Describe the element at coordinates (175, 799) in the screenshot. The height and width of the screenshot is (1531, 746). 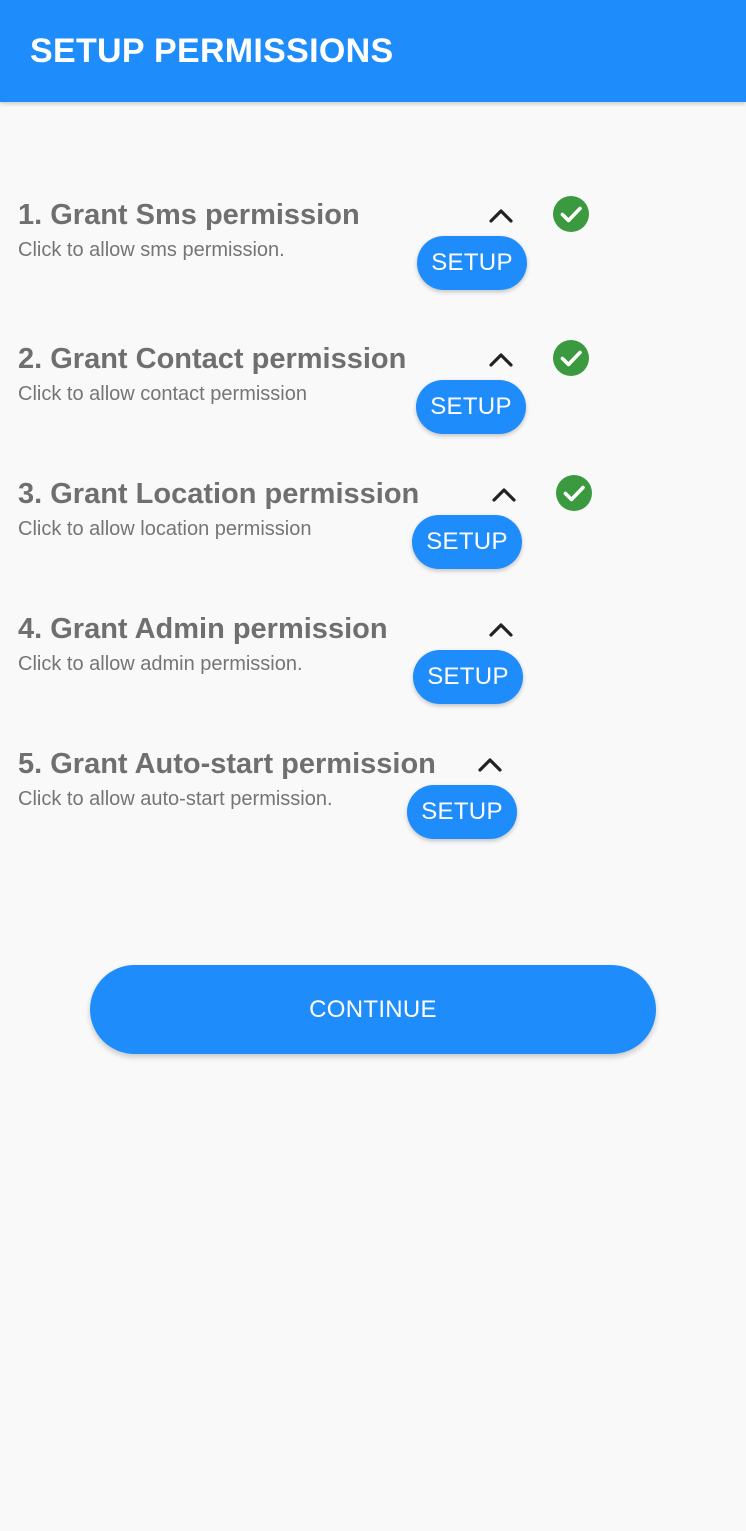
I see `permission-description: Click to allow auto-start permission.` at that location.